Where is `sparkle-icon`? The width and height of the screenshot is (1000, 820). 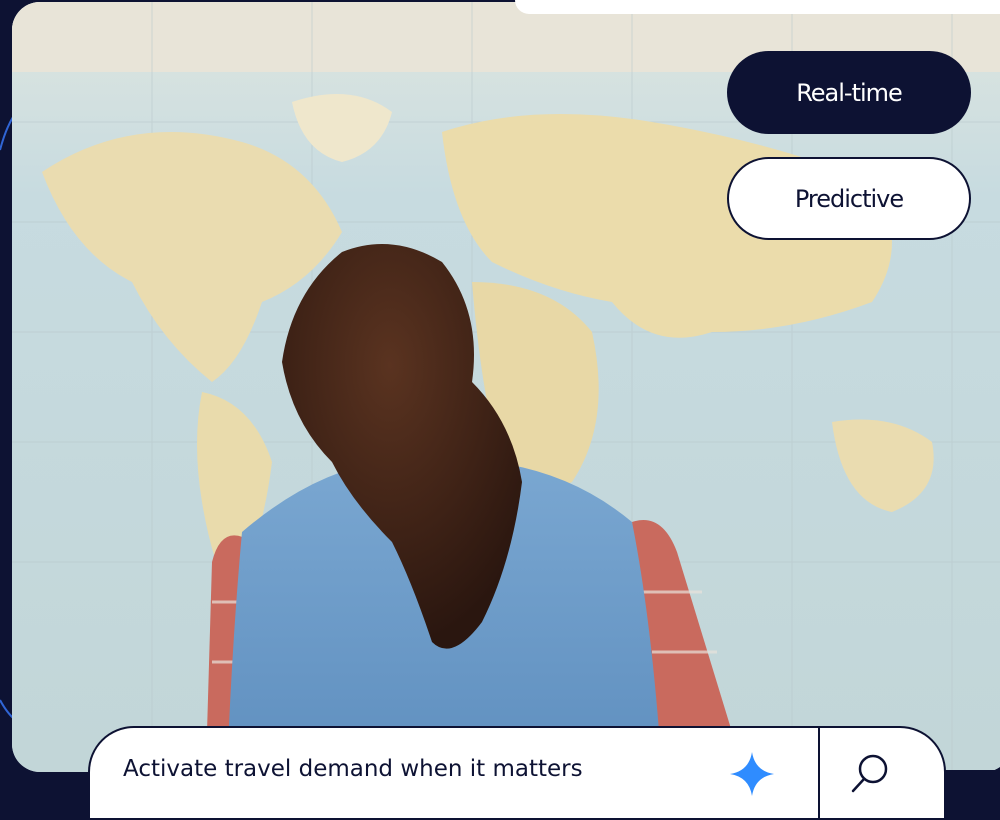 sparkle-icon is located at coordinates (752, 774).